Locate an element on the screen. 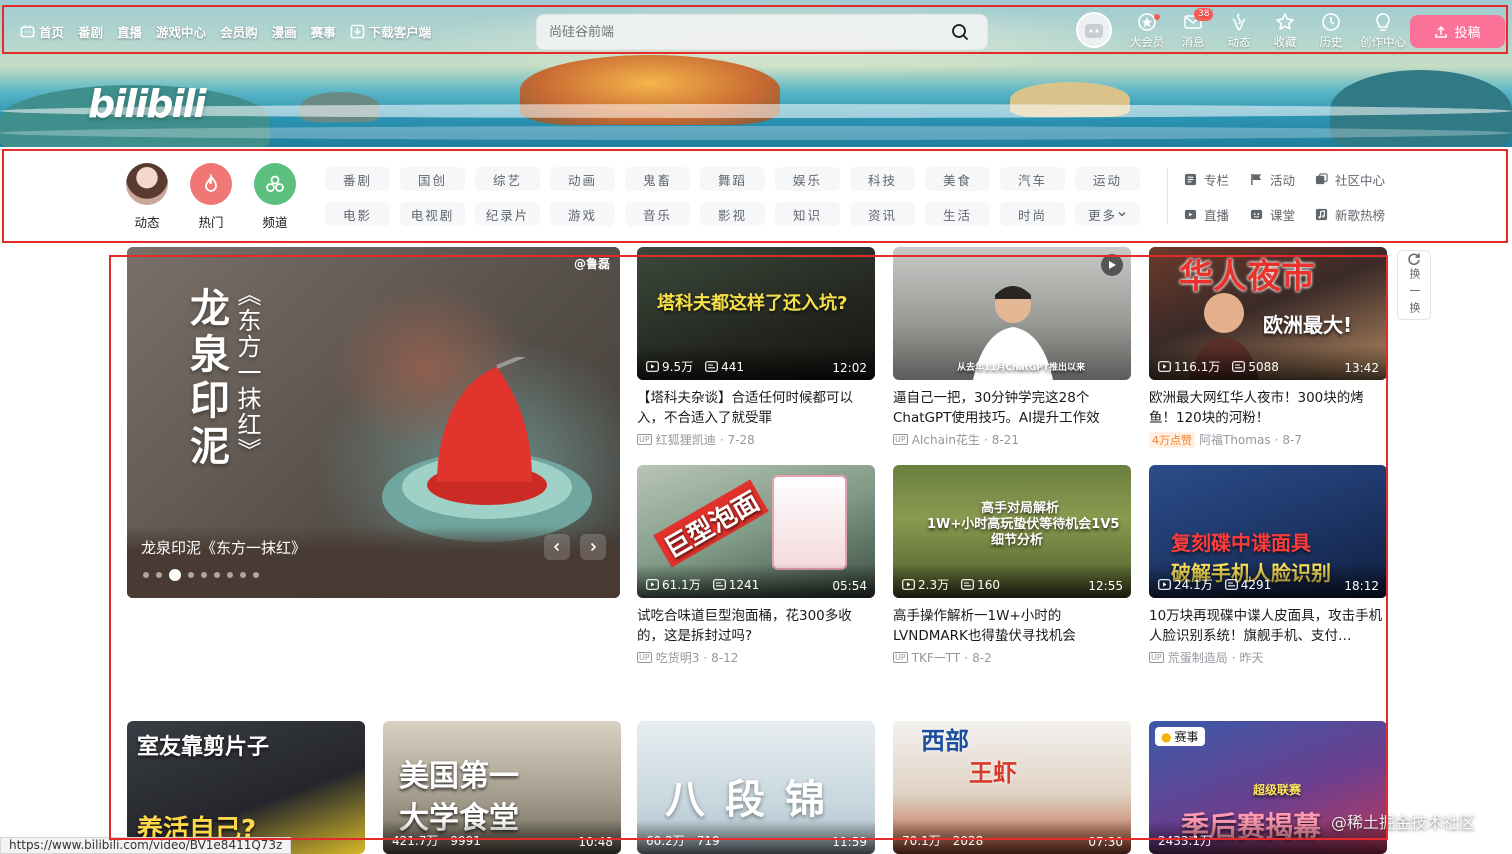 This screenshot has height=854, width=1512. channel-more-button: 更多 is located at coordinates (1107, 214).